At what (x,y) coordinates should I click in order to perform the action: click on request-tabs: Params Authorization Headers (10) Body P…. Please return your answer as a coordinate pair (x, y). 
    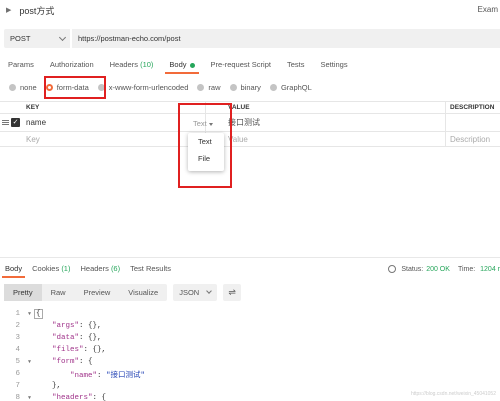
    Looking at the image, I should click on (250, 66).